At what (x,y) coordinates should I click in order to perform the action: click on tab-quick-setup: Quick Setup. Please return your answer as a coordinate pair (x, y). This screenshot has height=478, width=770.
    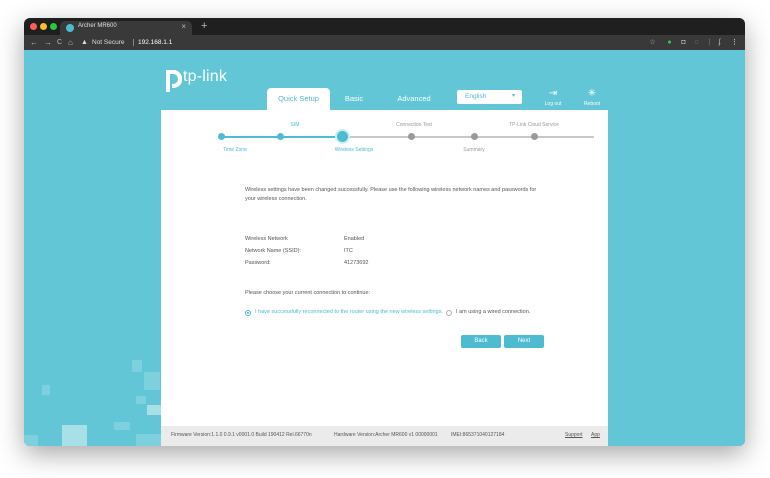
    Looking at the image, I should click on (298, 99).